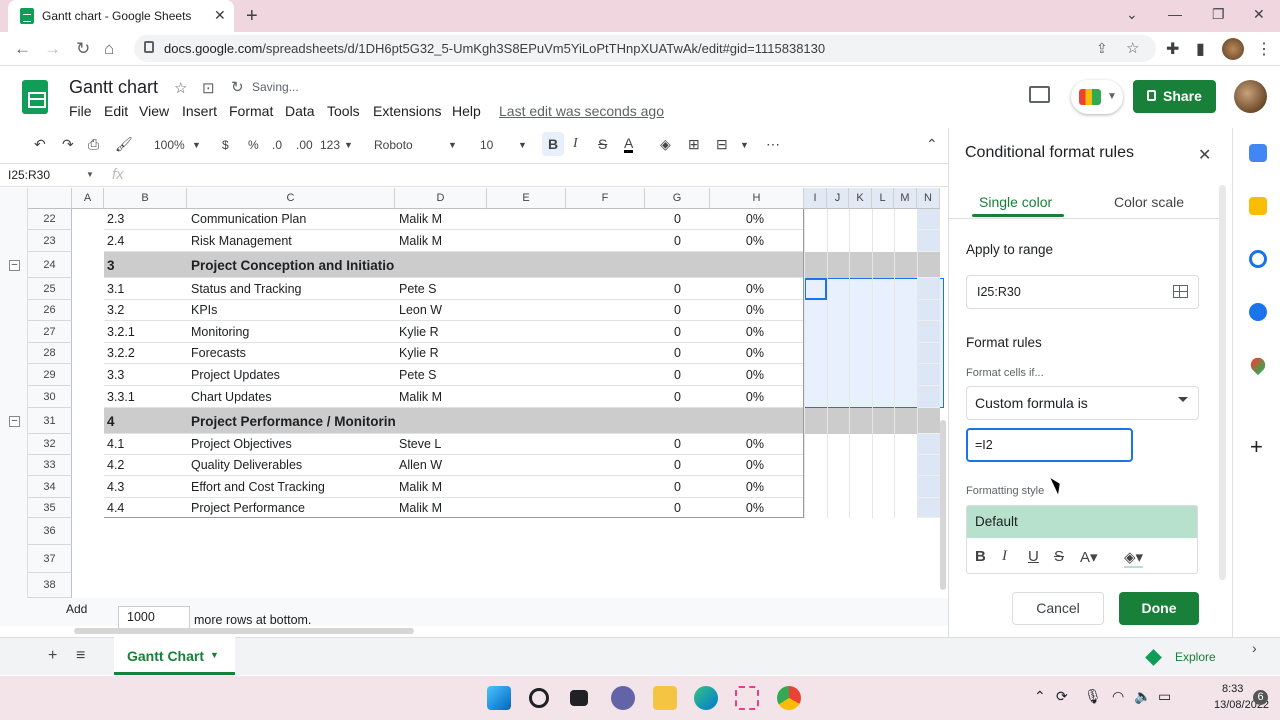 This screenshot has height=720, width=1280. What do you see at coordinates (1062, 696) in the screenshot?
I see `sync-tray-icon: ⟳` at bounding box center [1062, 696].